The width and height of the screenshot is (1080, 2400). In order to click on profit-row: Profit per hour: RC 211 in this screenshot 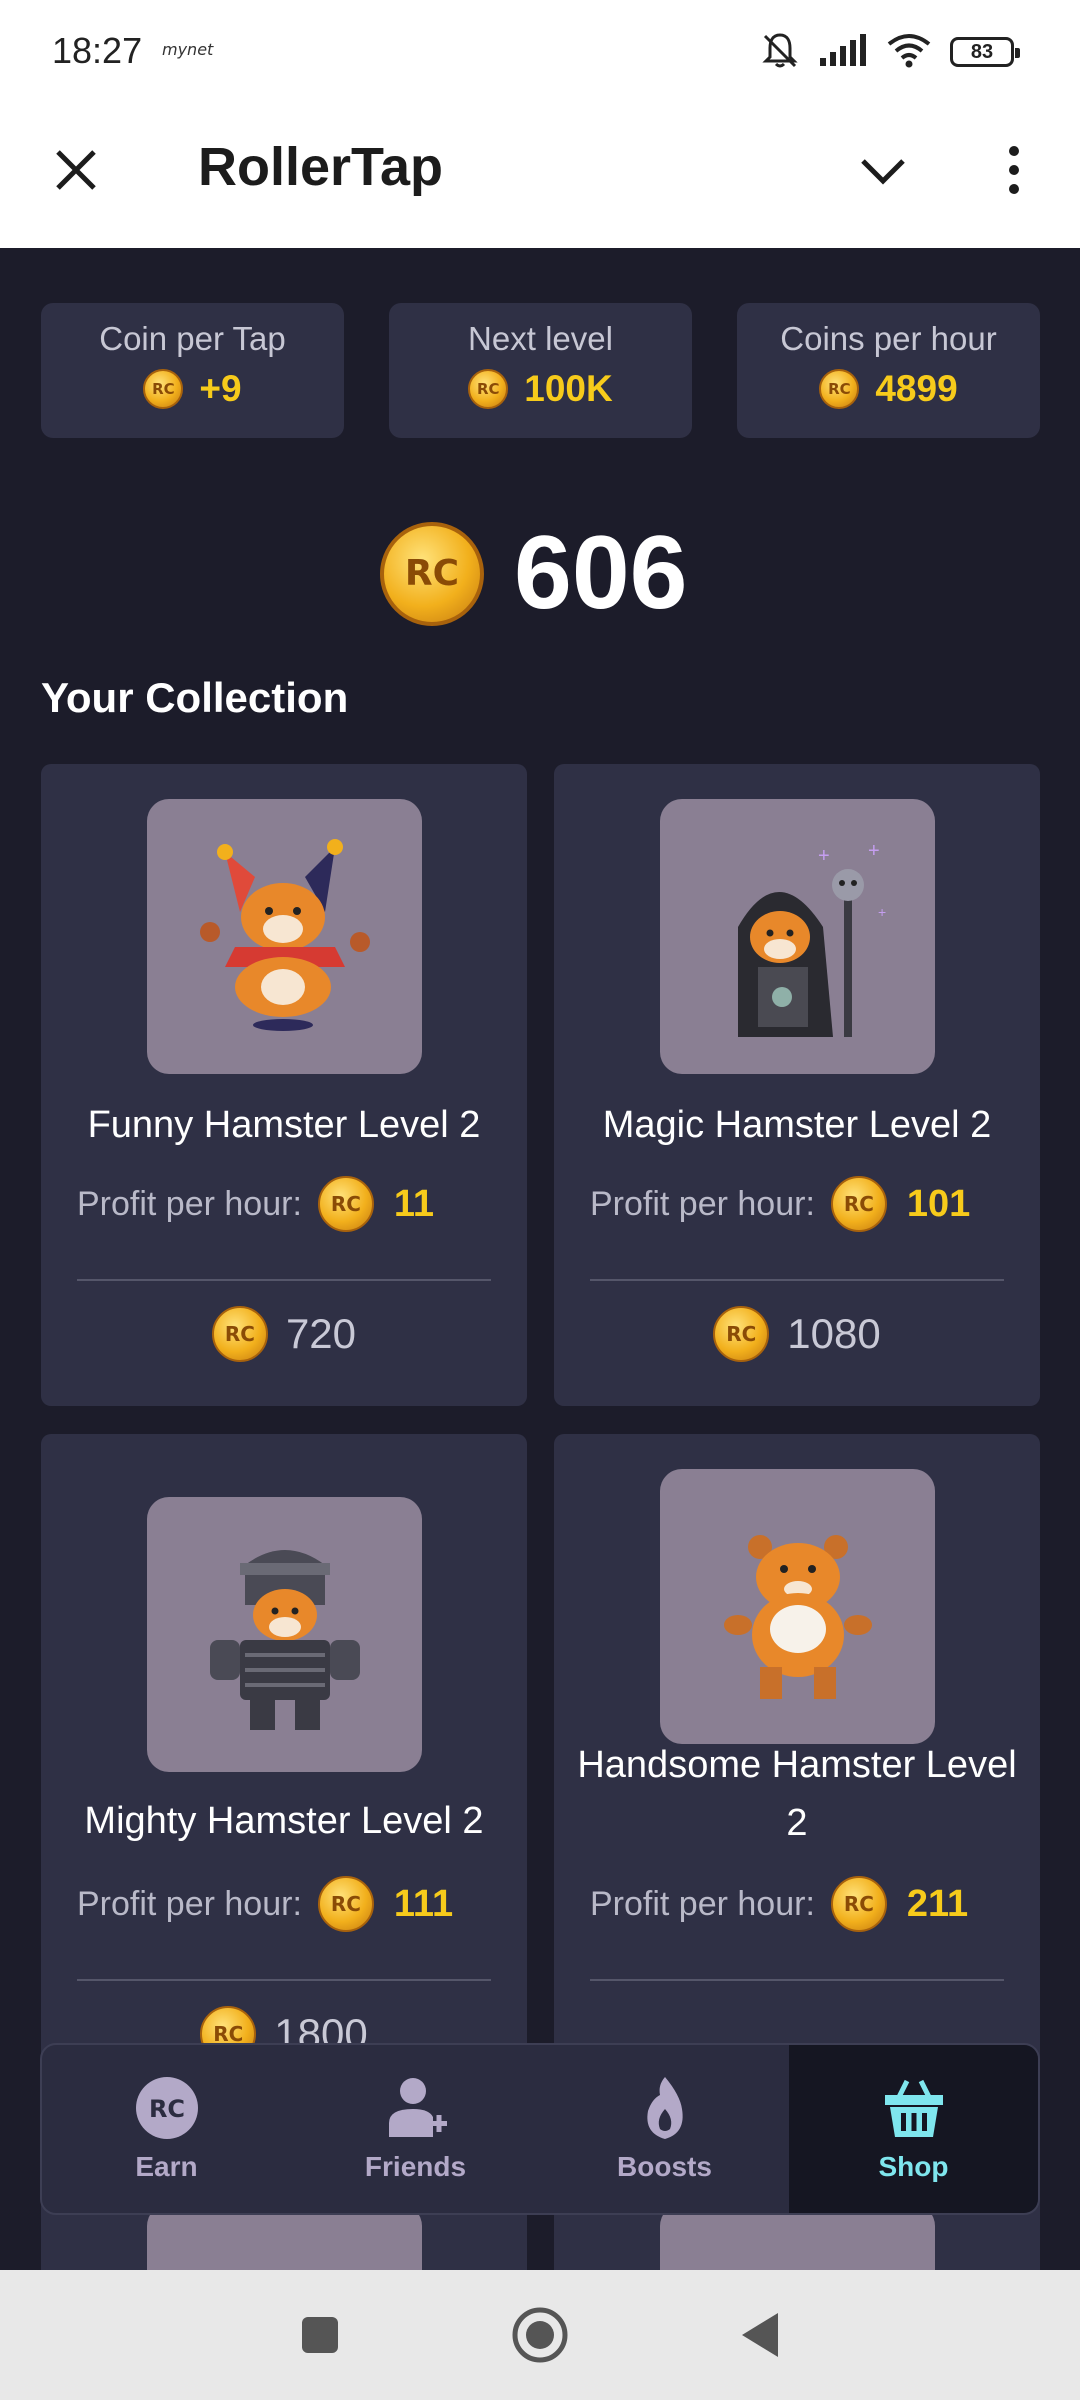, I will do `click(779, 1904)`.